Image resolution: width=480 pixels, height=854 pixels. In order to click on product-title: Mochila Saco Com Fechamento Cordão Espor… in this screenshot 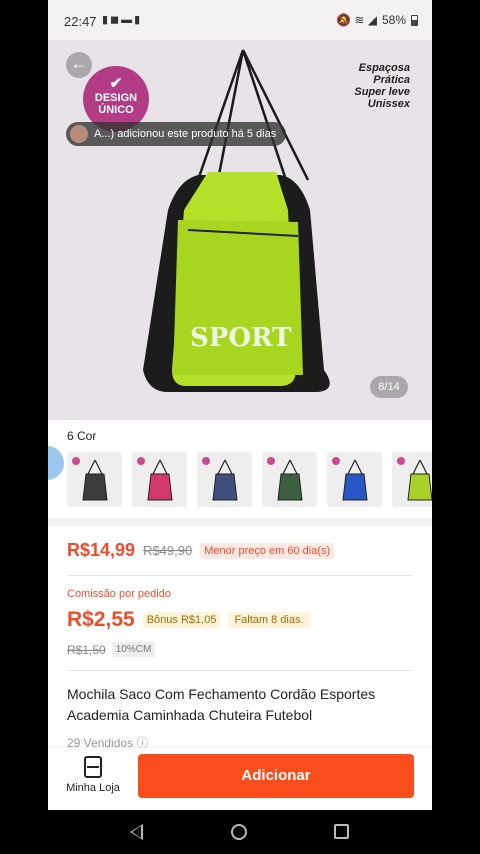, I will do `click(221, 704)`.